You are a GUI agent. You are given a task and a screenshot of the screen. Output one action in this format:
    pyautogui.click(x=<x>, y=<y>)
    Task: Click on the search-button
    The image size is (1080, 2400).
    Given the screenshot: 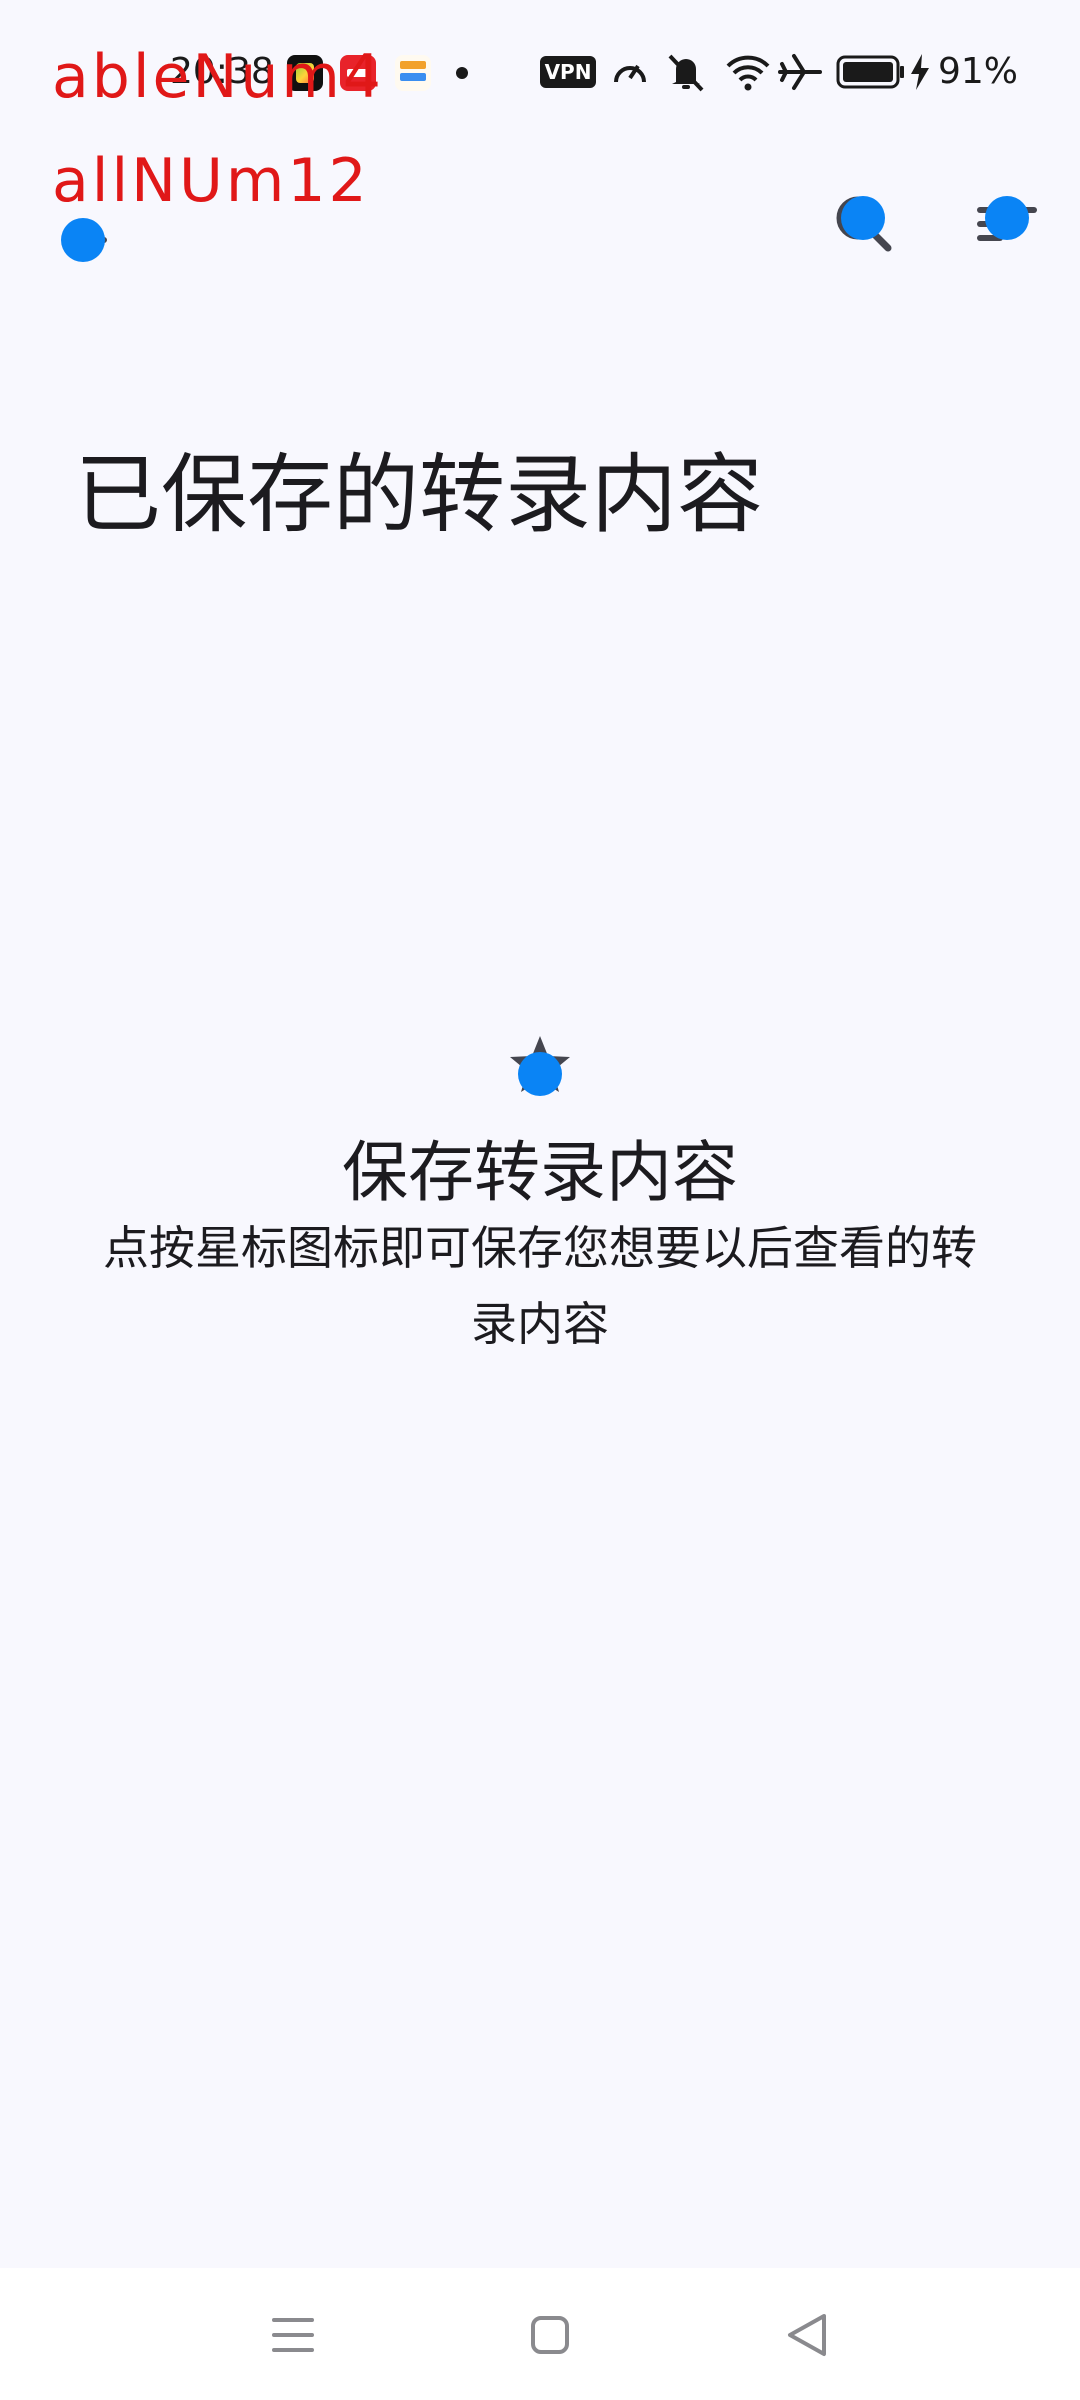 What is the action you would take?
    pyautogui.click(x=863, y=223)
    